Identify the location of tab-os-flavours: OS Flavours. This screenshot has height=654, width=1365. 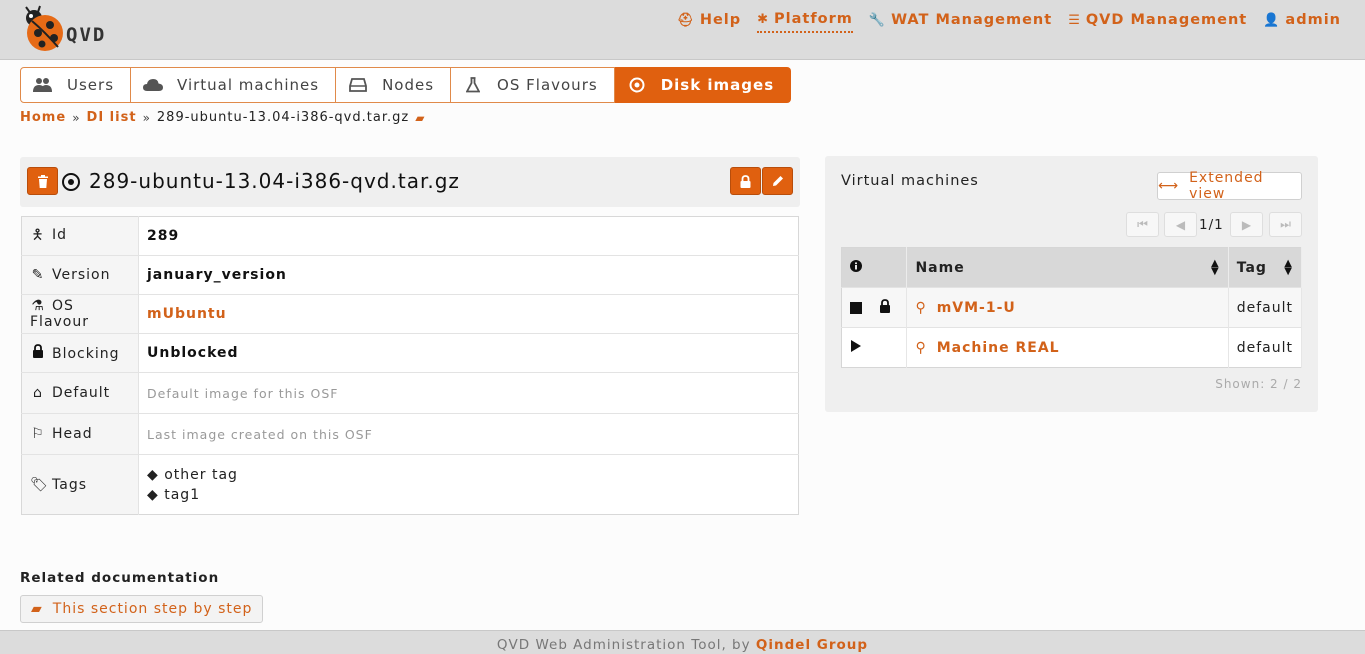
(533, 85).